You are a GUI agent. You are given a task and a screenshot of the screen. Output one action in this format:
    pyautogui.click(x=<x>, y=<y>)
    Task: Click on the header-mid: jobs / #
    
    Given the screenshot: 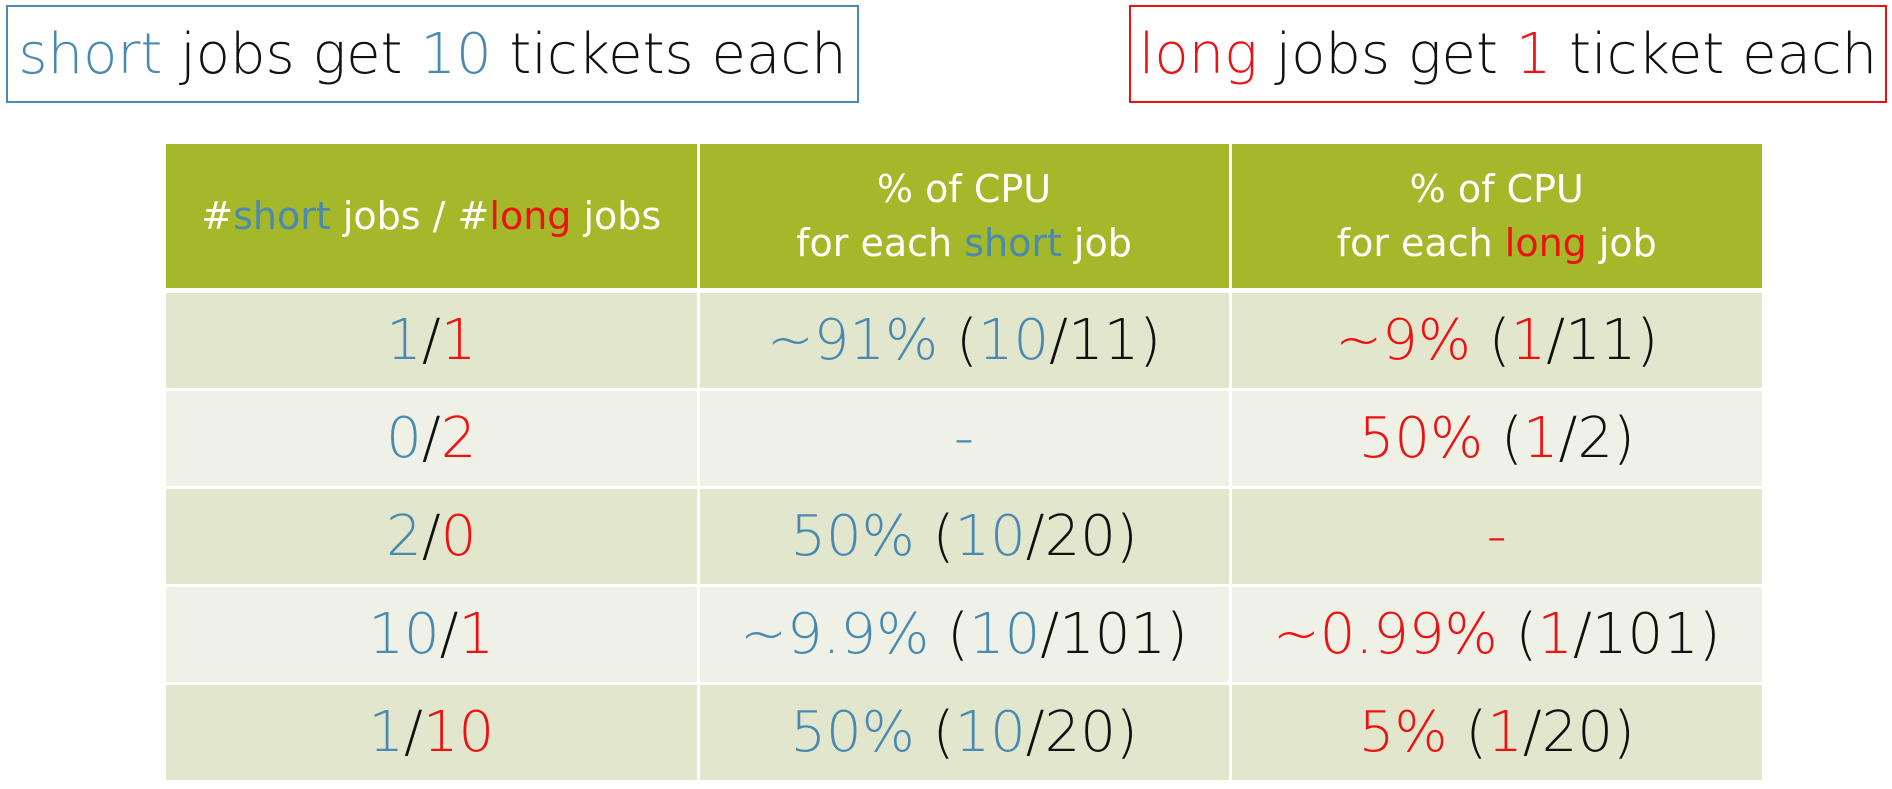 What is the action you would take?
    pyautogui.click(x=410, y=216)
    